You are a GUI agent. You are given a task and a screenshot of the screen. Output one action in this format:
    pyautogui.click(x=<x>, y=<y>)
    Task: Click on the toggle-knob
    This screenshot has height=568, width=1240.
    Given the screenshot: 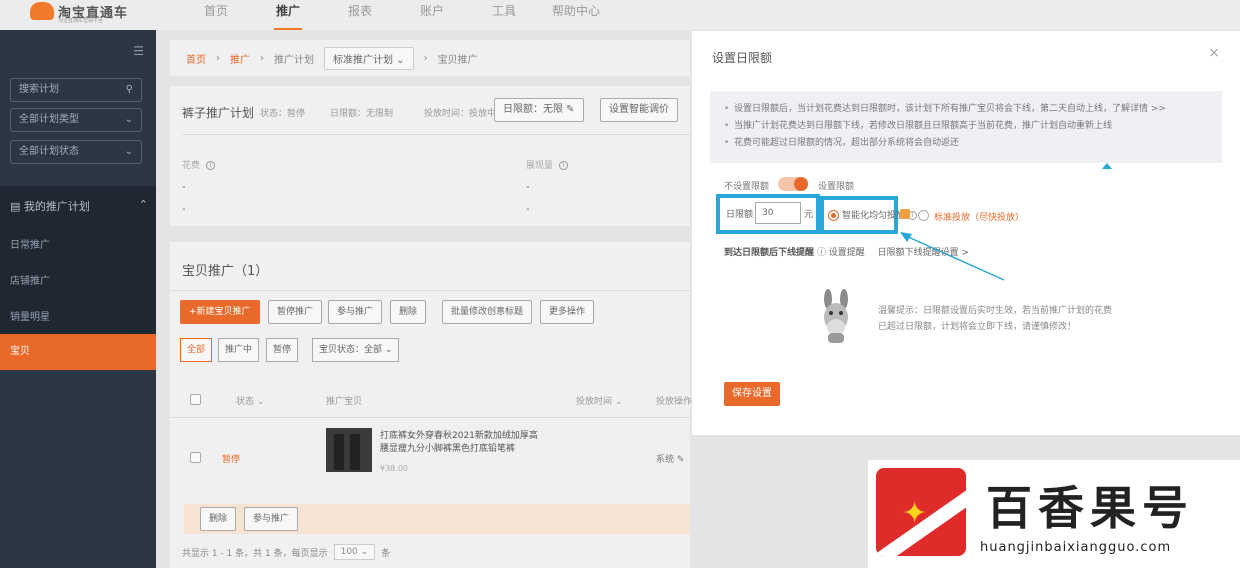 What is the action you would take?
    pyautogui.click(x=801, y=184)
    